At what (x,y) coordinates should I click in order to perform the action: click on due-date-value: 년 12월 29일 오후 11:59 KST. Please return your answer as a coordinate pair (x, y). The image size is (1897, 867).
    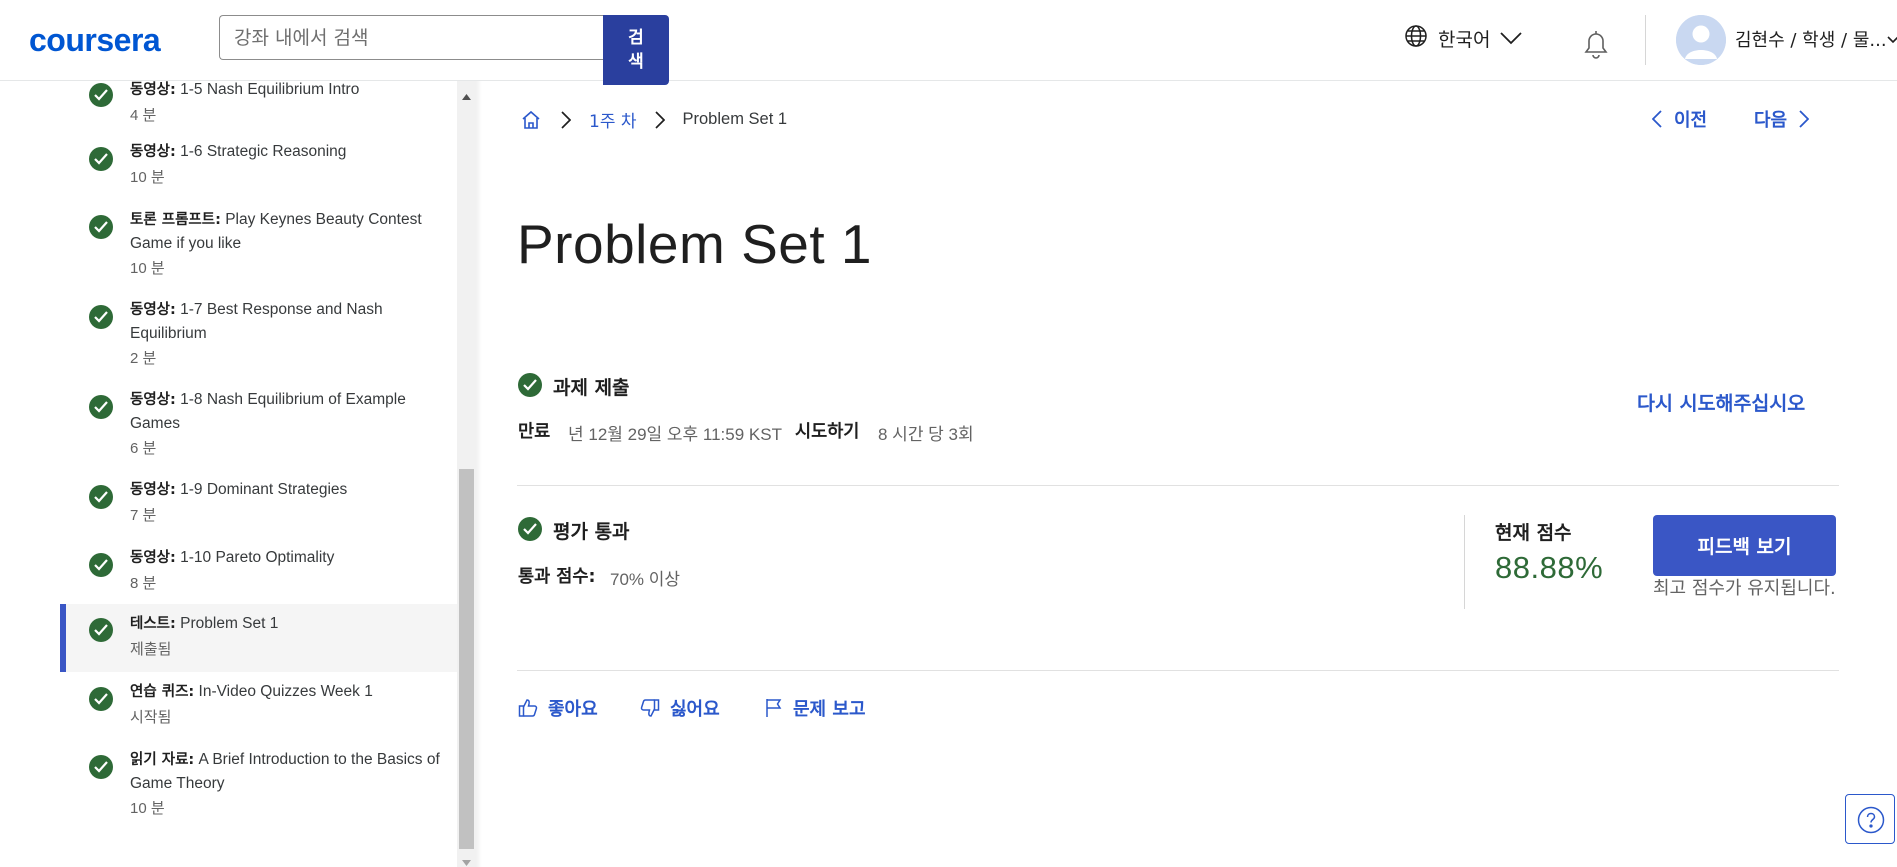
    Looking at the image, I should click on (675, 434).